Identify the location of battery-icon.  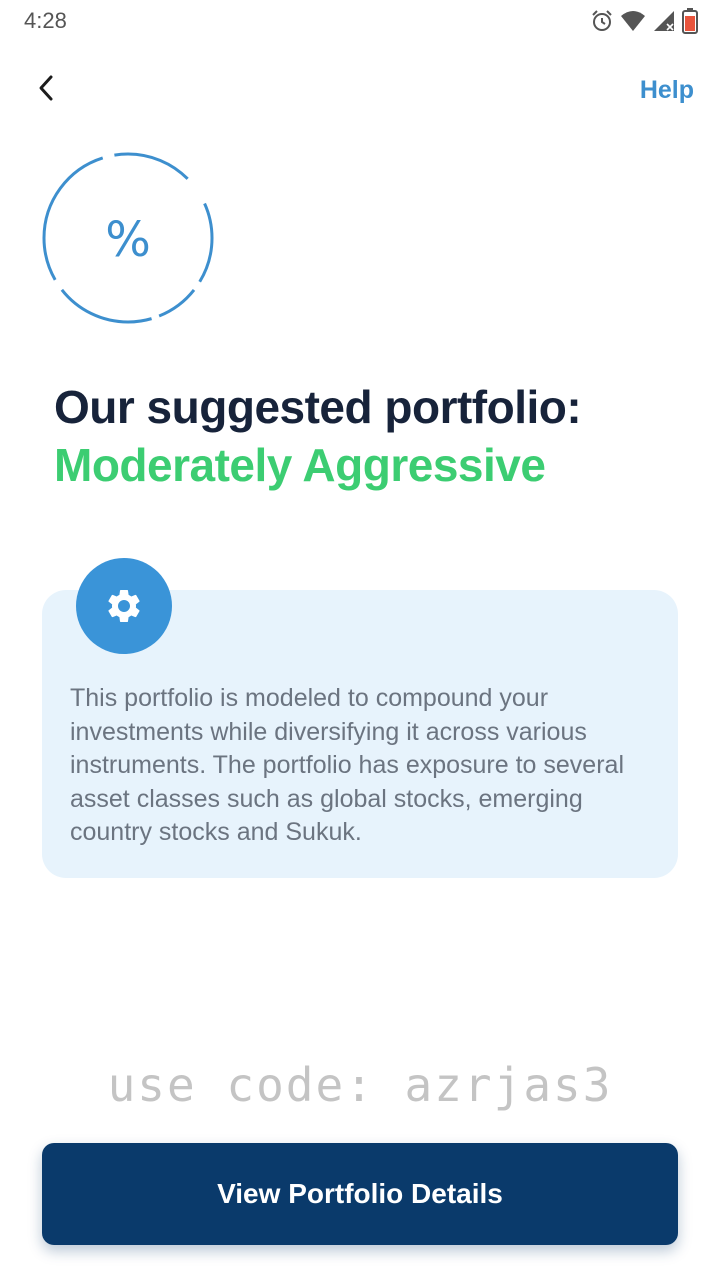
(690, 21).